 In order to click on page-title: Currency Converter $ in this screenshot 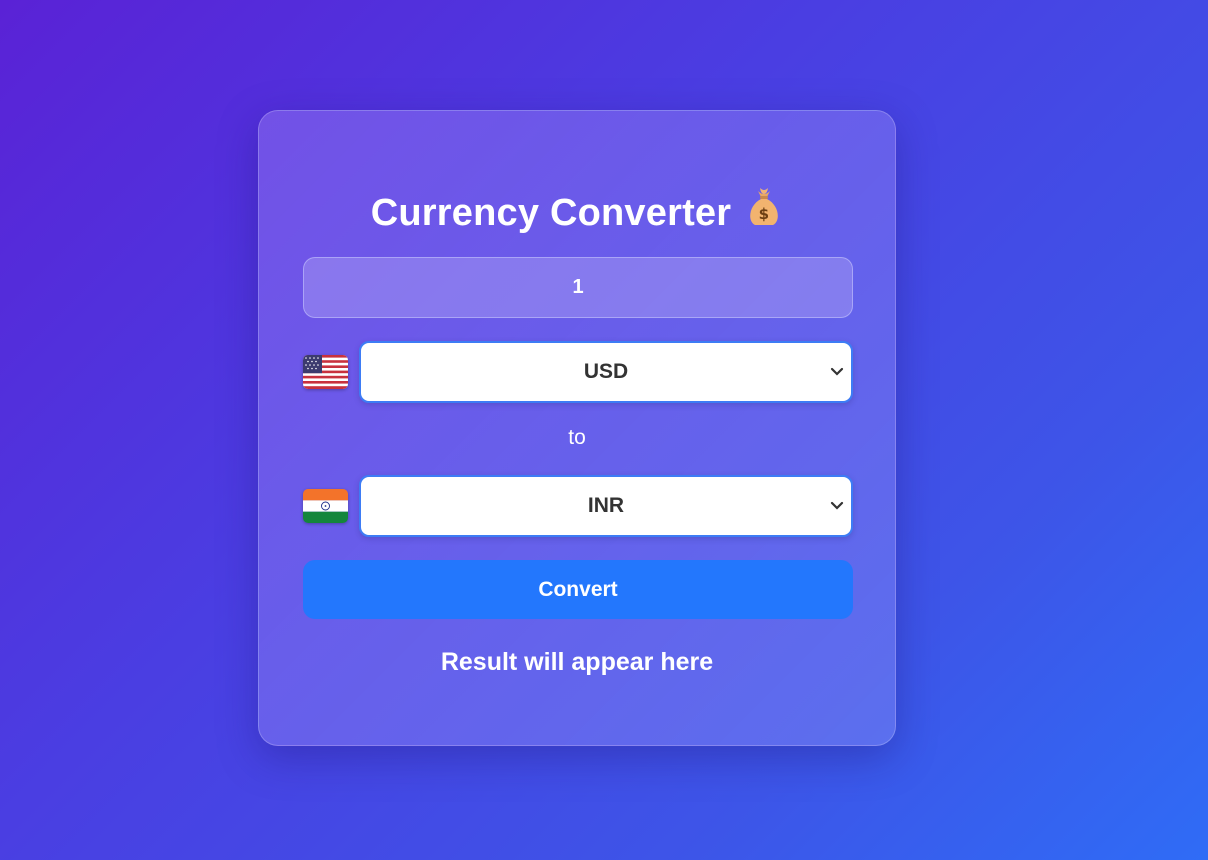, I will do `click(577, 214)`.